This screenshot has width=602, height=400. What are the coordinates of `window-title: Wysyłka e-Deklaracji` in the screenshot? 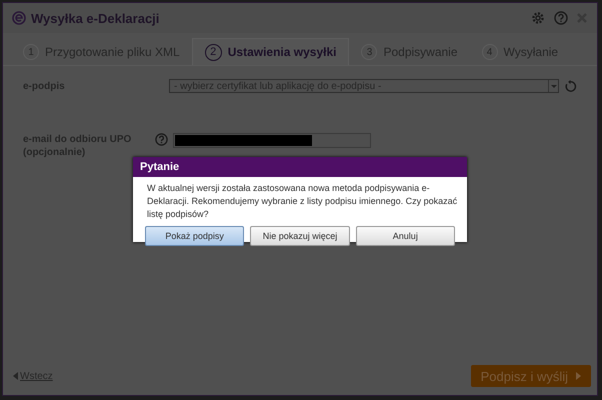 It's located at (95, 18).